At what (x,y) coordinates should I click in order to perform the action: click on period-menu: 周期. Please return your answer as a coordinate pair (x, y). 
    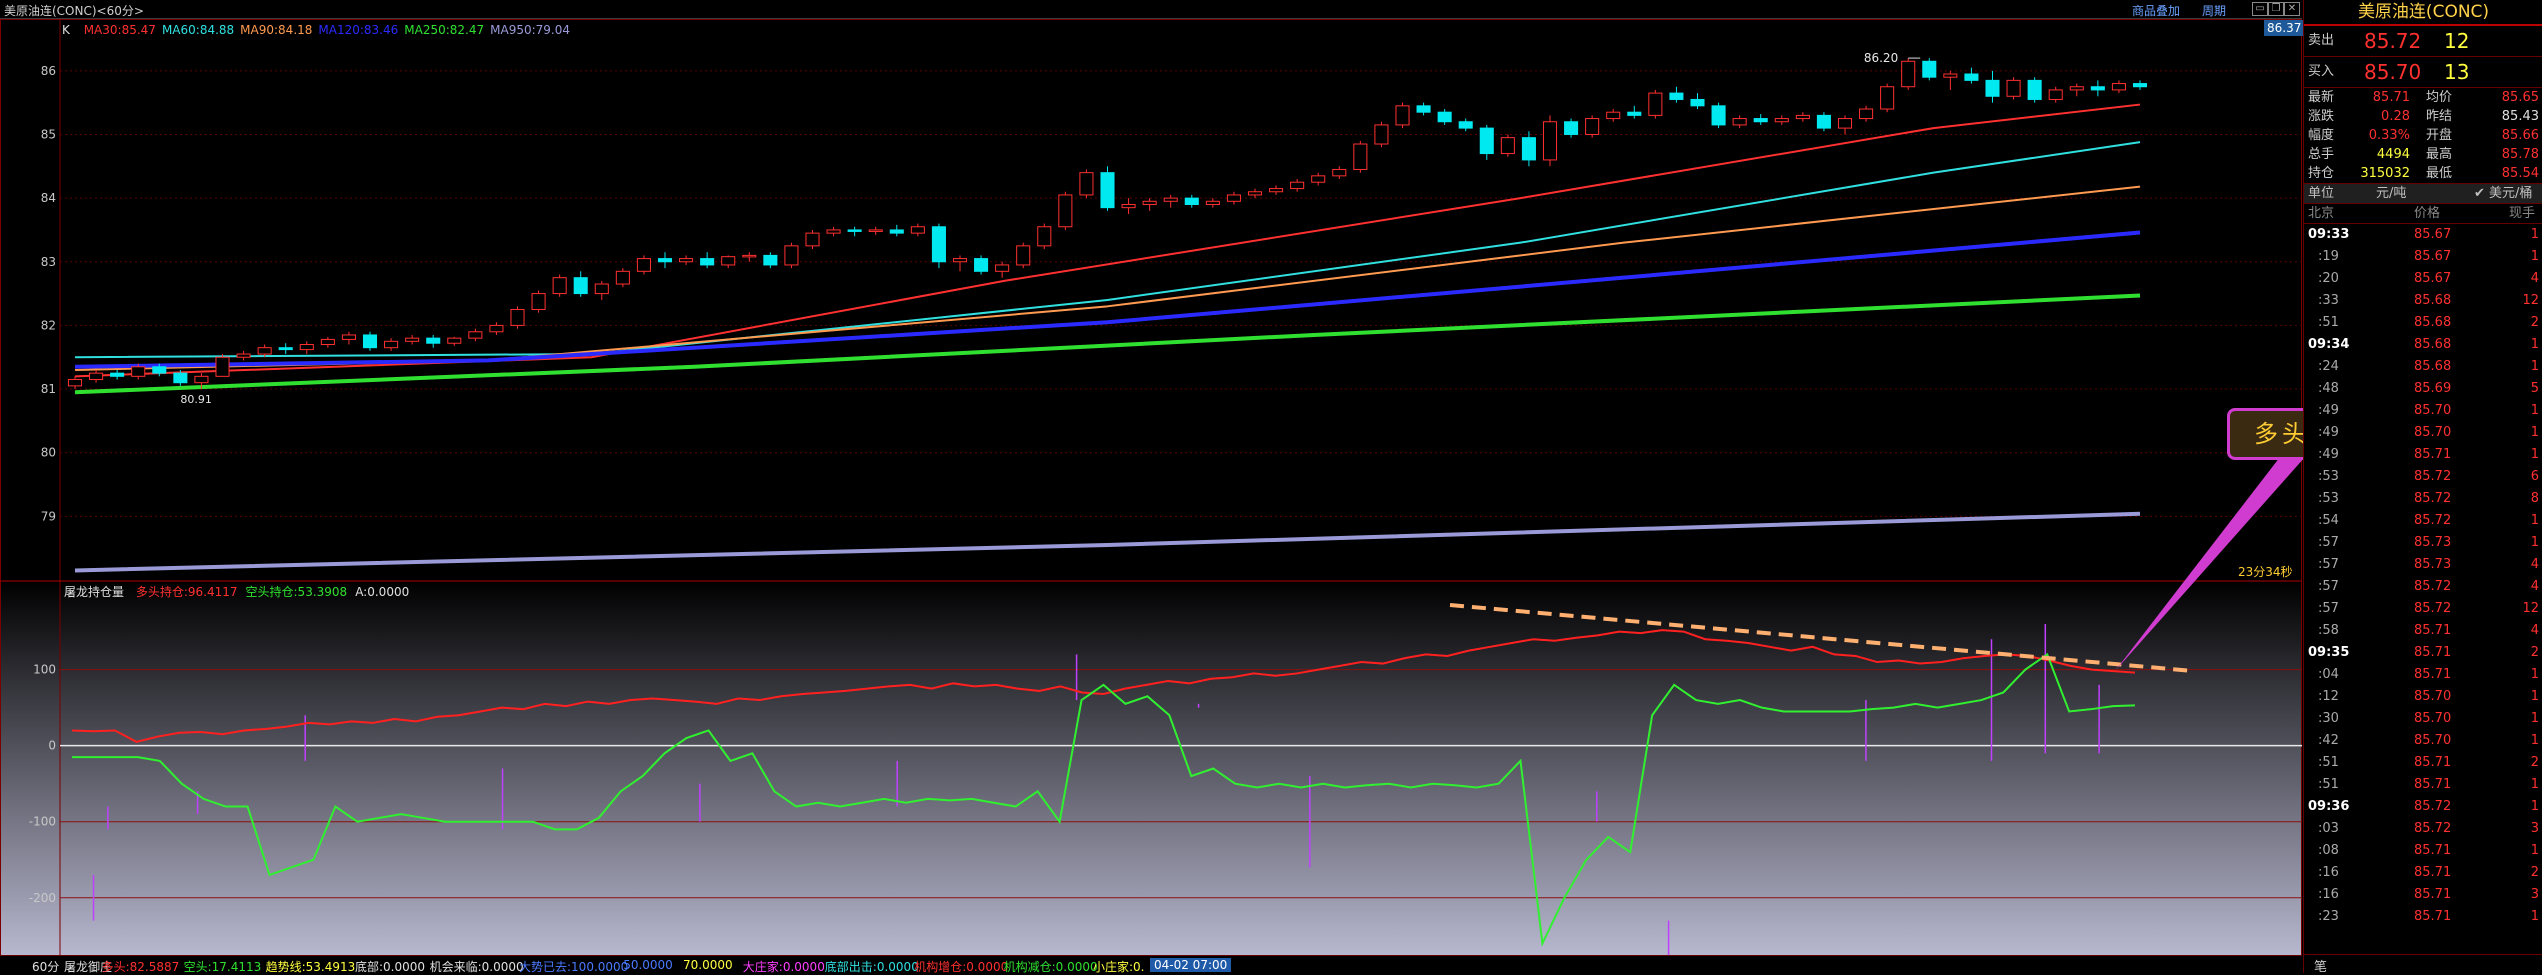
    Looking at the image, I should click on (2214, 10).